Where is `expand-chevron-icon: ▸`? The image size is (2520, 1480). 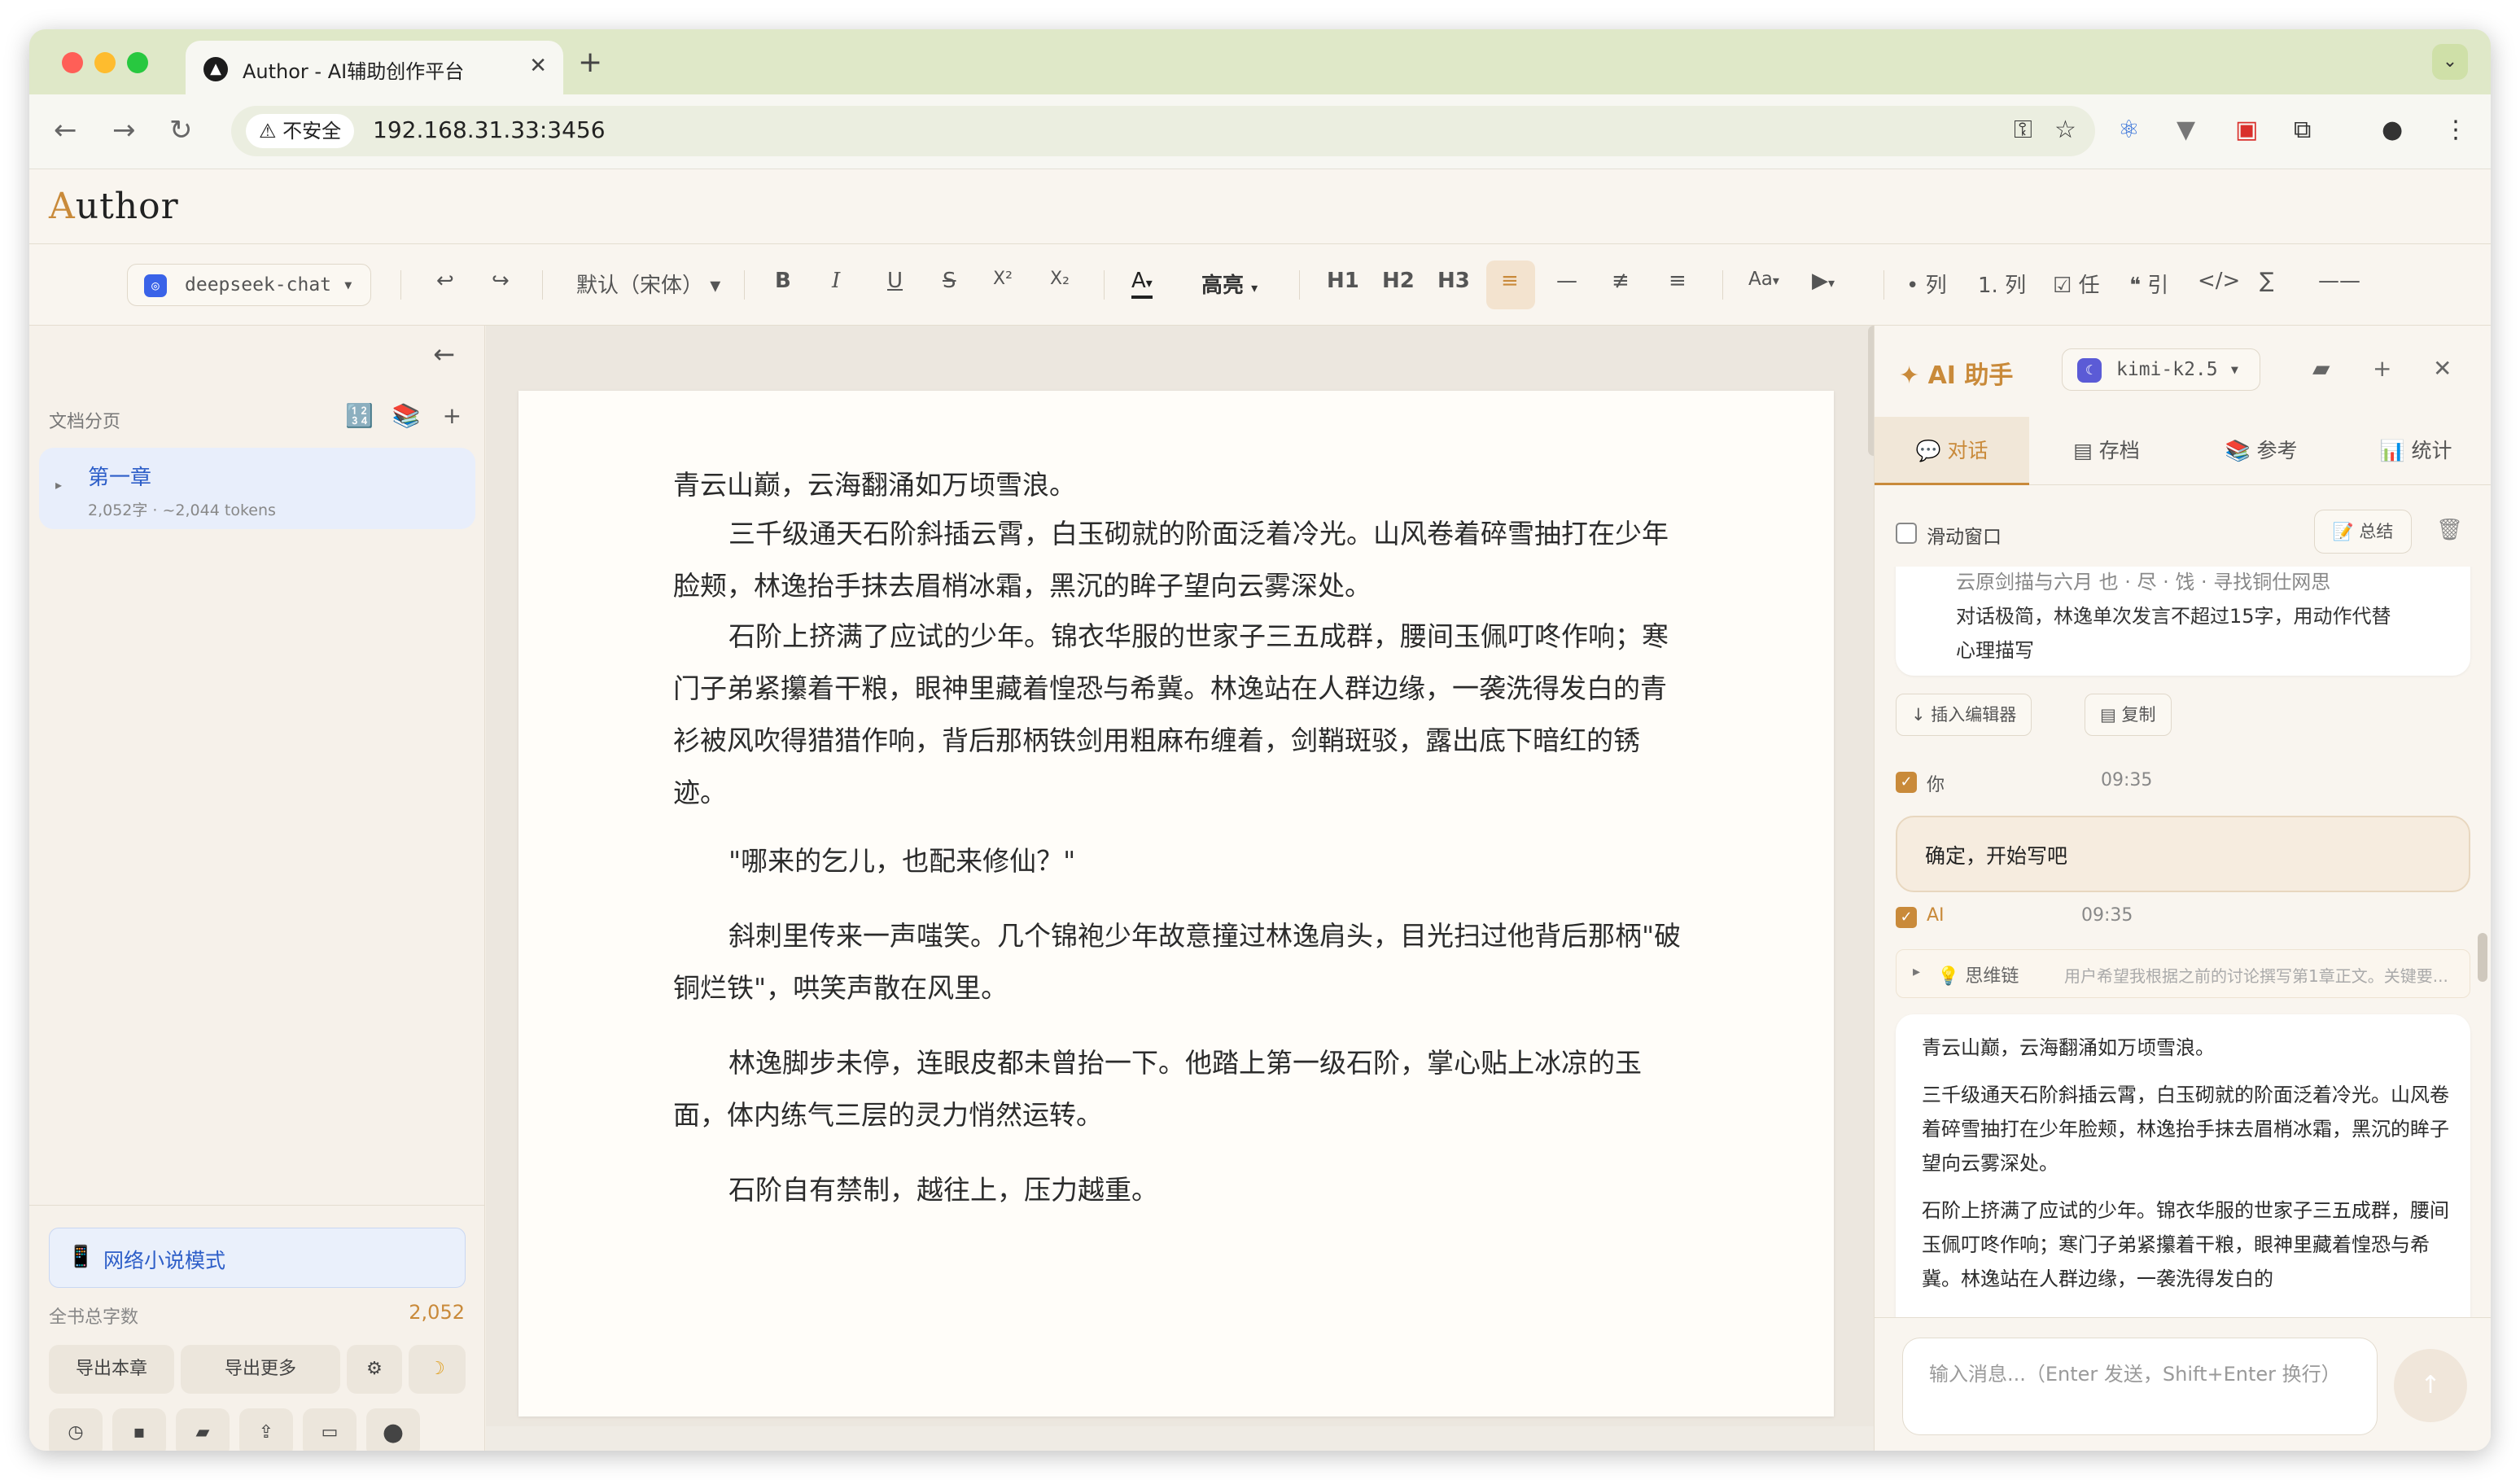 expand-chevron-icon: ▸ is located at coordinates (59, 485).